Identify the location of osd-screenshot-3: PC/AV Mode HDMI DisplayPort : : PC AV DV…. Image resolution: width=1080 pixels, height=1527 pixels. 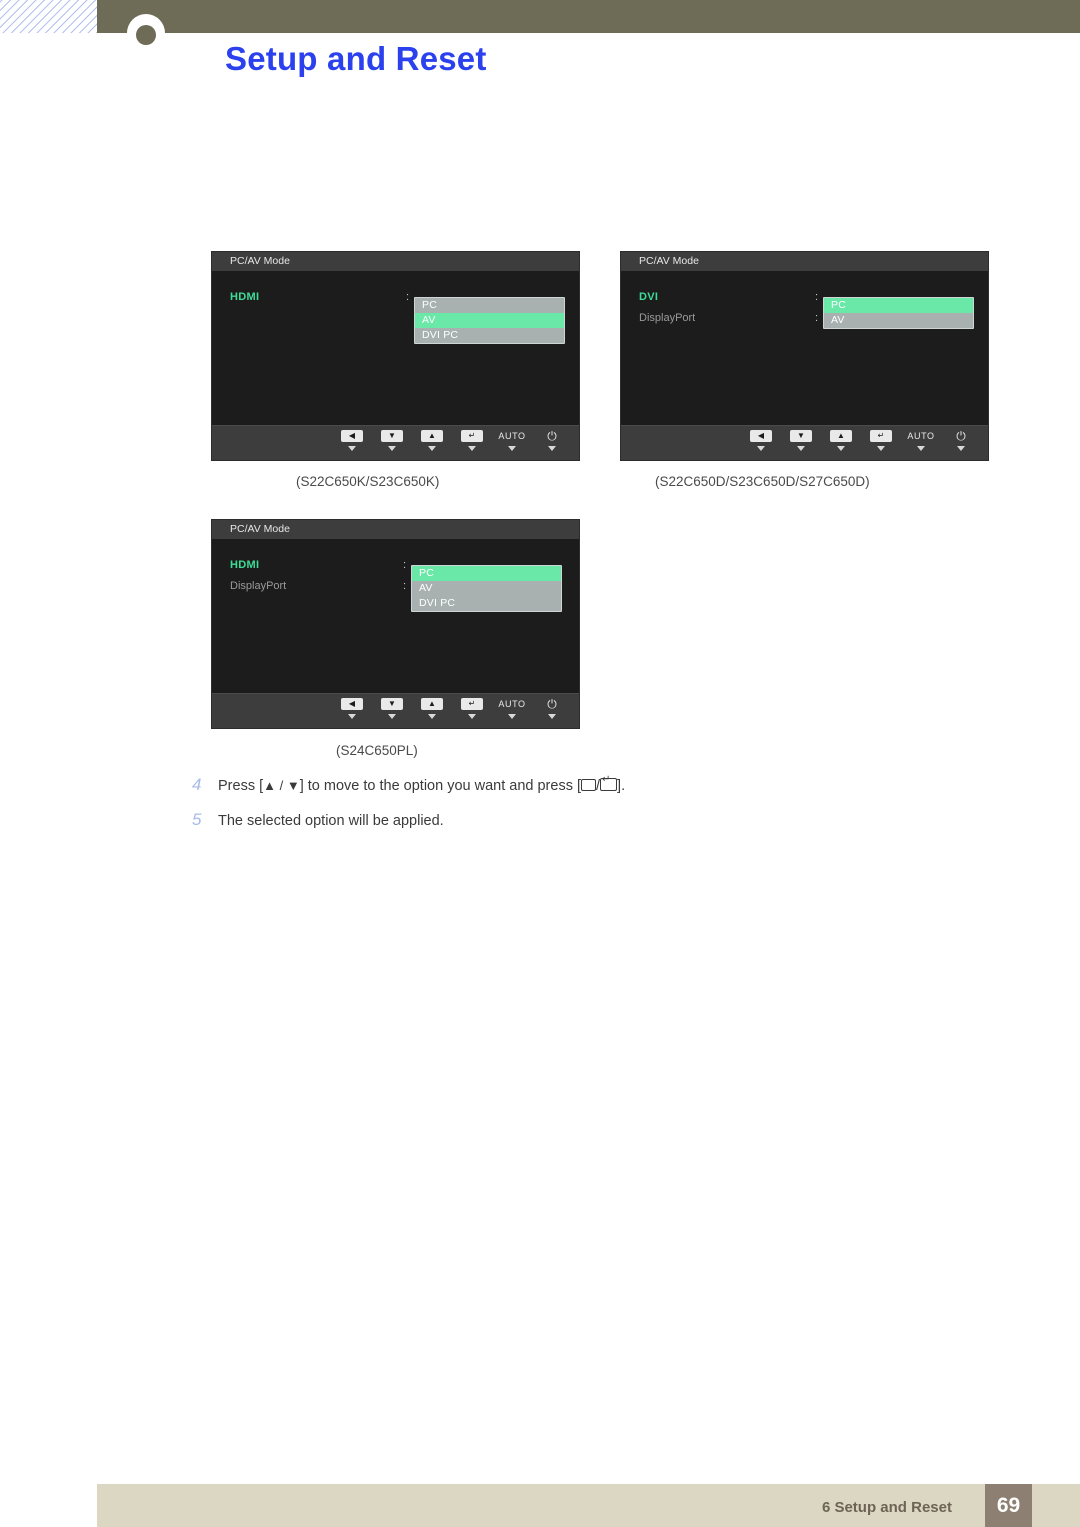
(395, 624).